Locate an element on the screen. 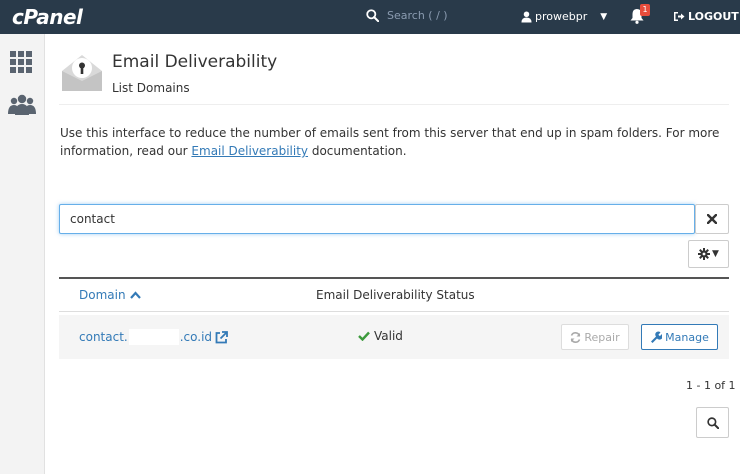 This screenshot has width=740, height=474. logout-label: LOGOUT is located at coordinates (713, 16).